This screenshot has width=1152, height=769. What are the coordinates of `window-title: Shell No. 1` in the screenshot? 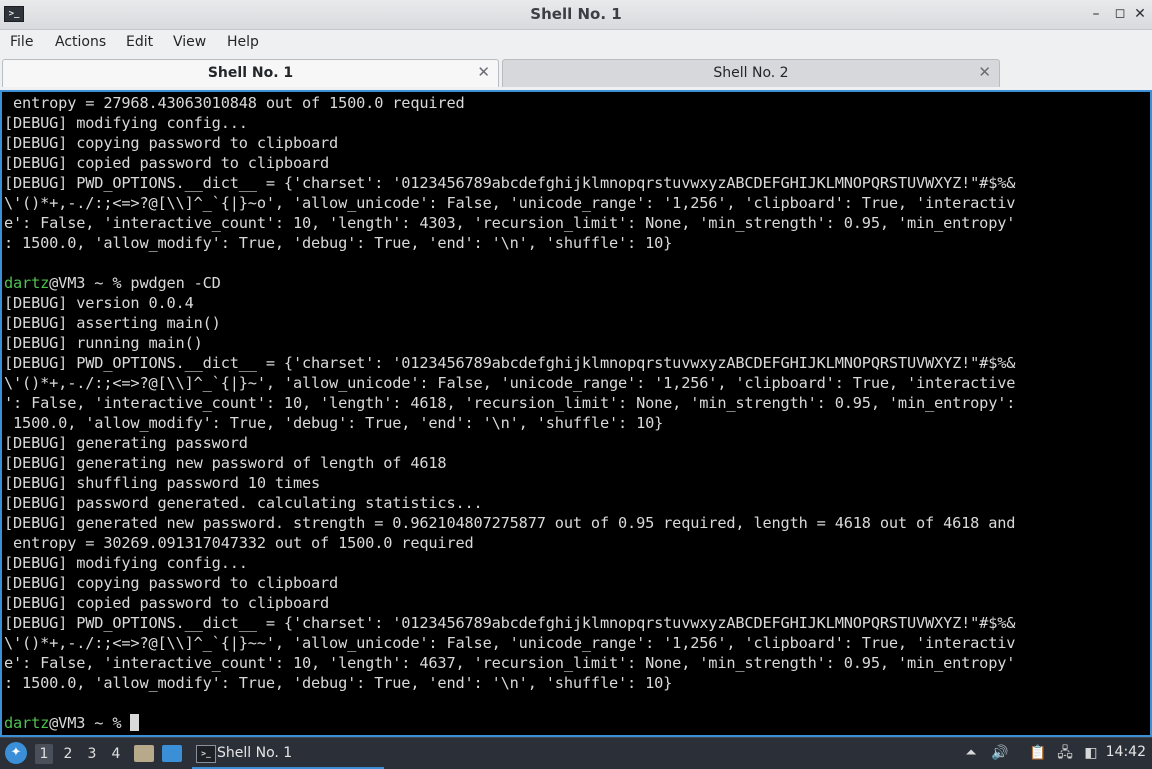 It's located at (576, 14).